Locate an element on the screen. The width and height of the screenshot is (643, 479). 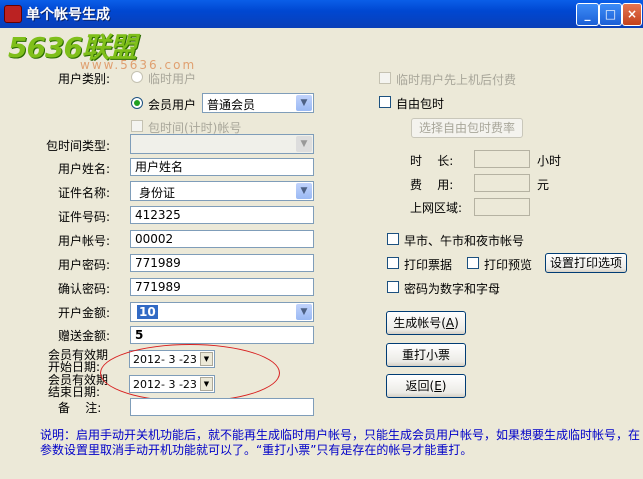
id-type-label: 证件名称: is located at coordinates (84, 193).